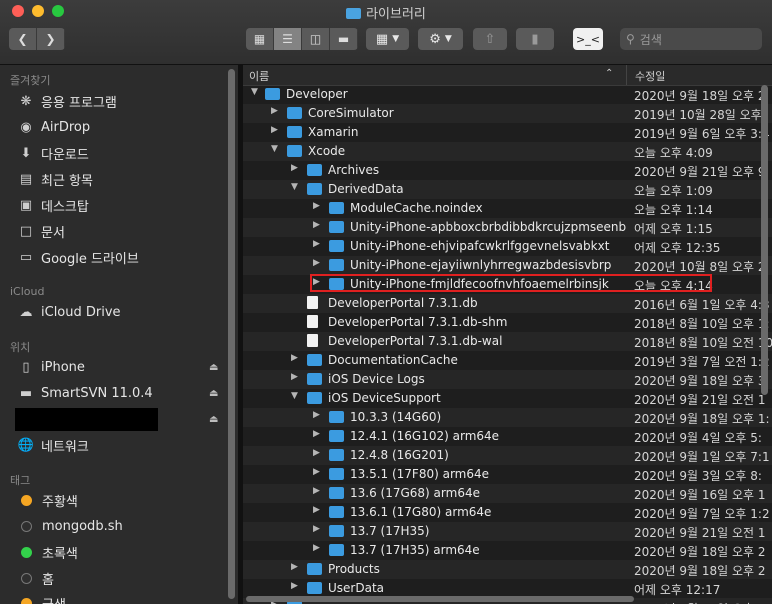  What do you see at coordinates (70, 526) in the screenshot?
I see `sidebar-tag-mongodb: mongodb.sh` at bounding box center [70, 526].